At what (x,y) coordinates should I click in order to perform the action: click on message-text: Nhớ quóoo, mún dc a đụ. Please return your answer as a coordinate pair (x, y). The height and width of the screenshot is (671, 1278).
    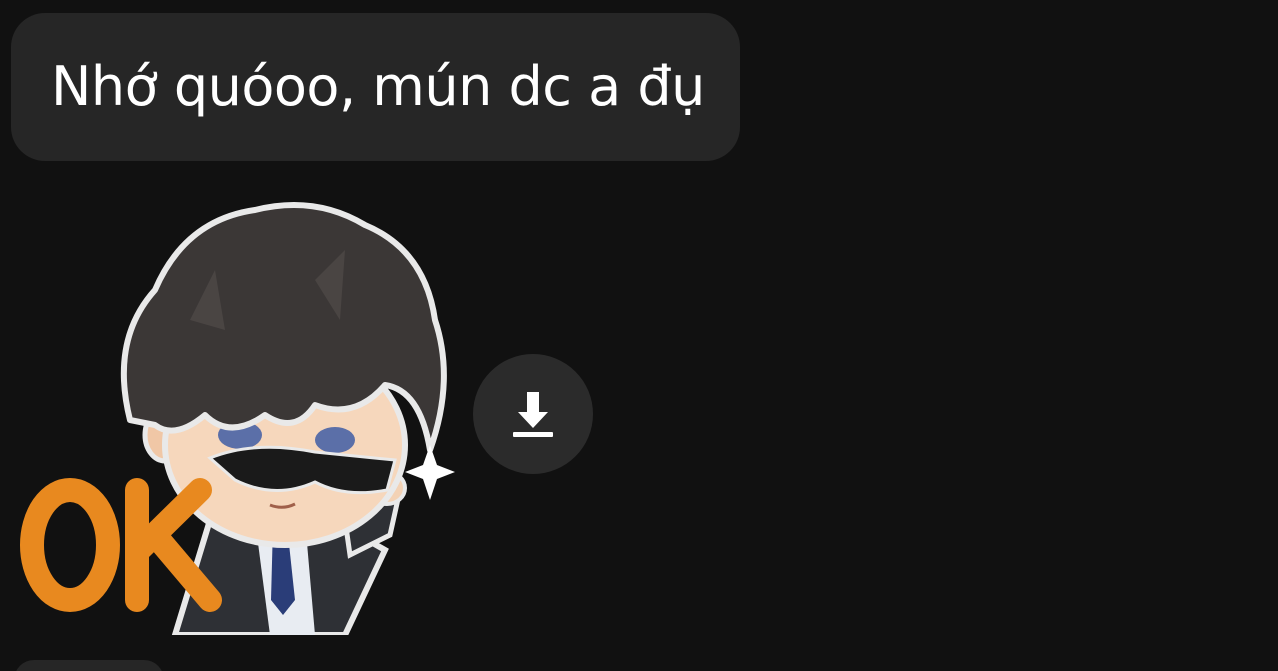
    Looking at the image, I should click on (378, 86).